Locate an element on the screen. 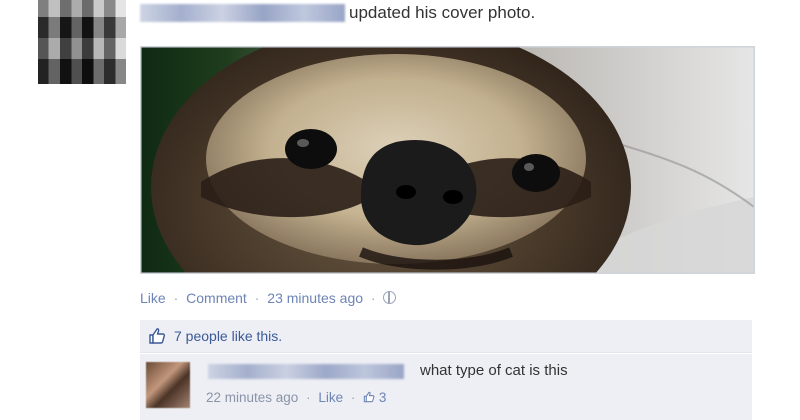  post-comment-link: Comment is located at coordinates (216, 298).